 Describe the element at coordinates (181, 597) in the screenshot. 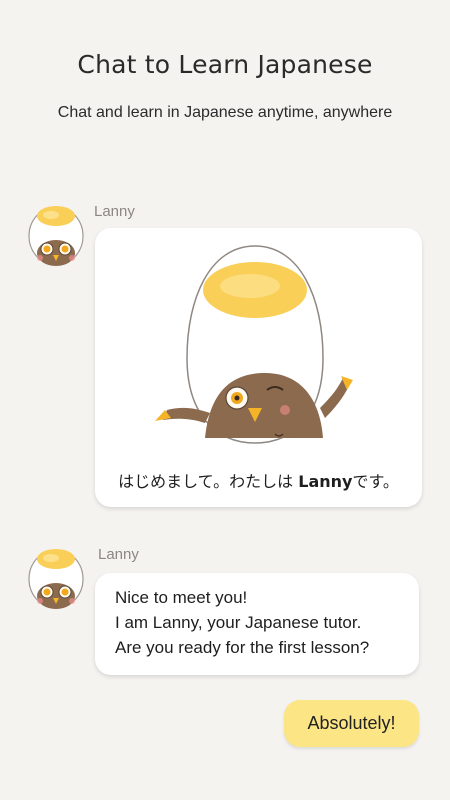

I see `message-line: Nice to meet you!` at that location.